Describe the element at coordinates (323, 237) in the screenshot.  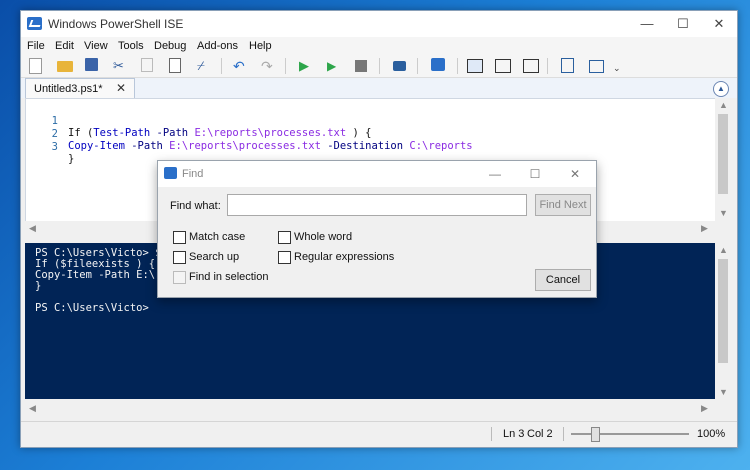
I see `whole-word-label: Whole word` at that location.